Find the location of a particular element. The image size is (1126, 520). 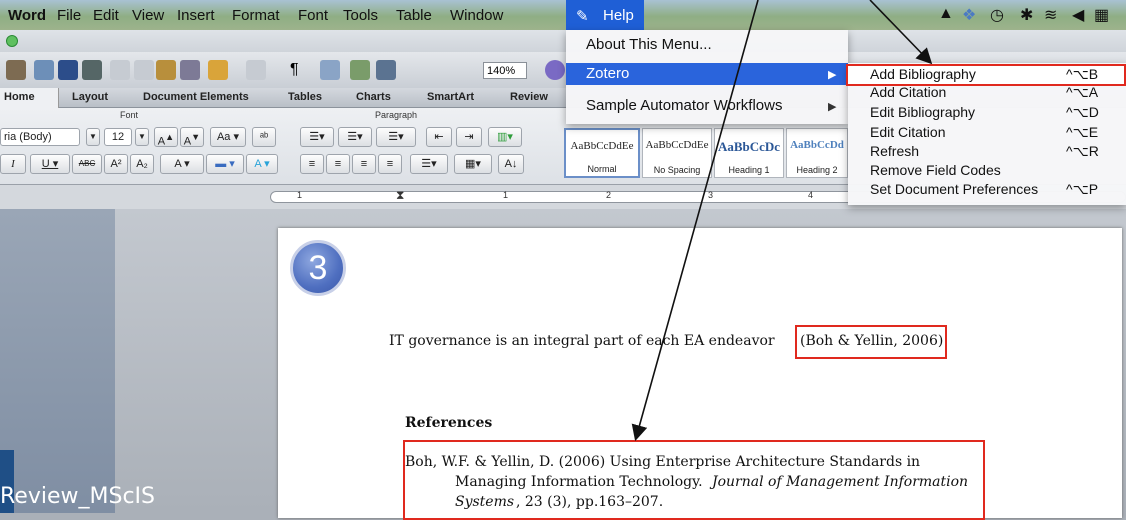

arrow-to-bibliography is located at coordinates (695, 221).